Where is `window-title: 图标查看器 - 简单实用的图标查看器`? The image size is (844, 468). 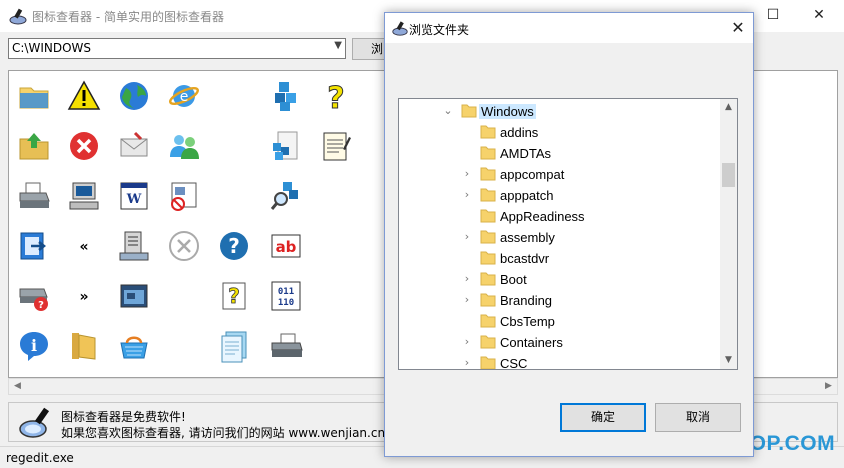
window-title: 图标查看器 - 简单实用的图标查看器 is located at coordinates (128, 17).